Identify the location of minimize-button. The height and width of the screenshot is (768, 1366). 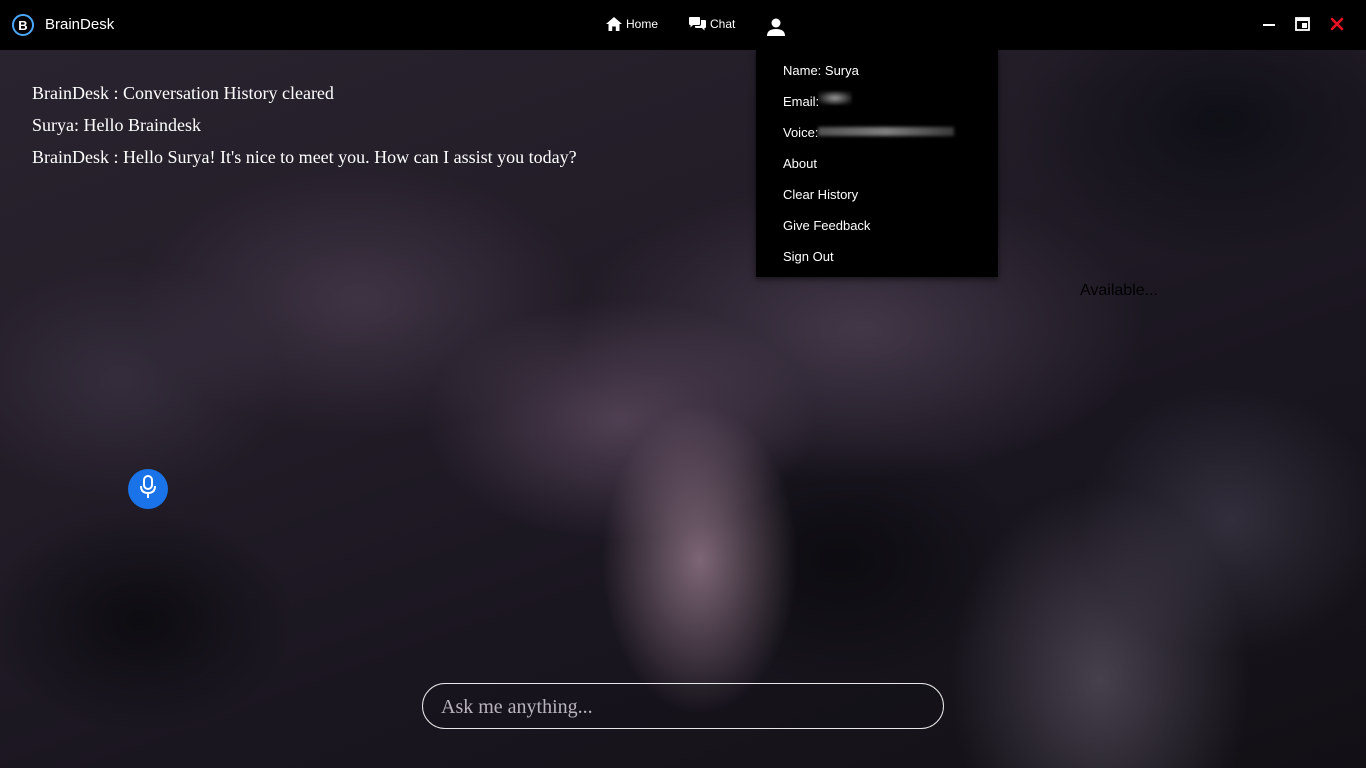
(1269, 26).